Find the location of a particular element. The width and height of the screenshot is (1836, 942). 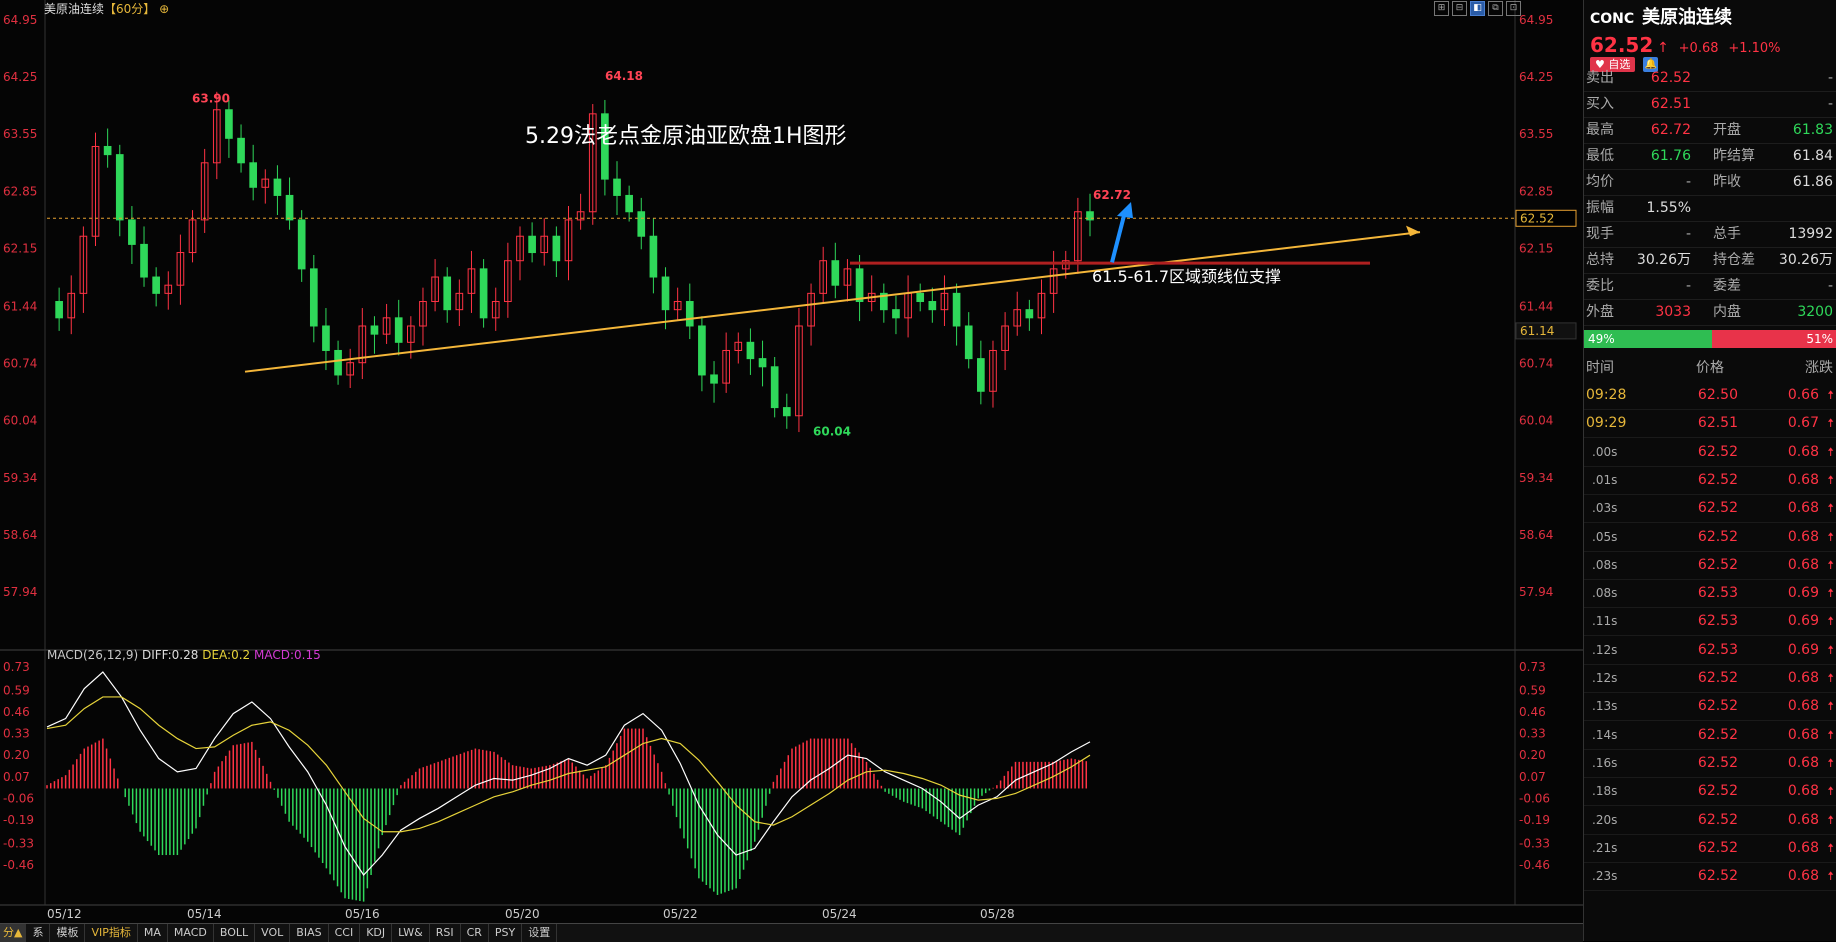

indicator-tab-KDJ: KDJ is located at coordinates (376, 933).